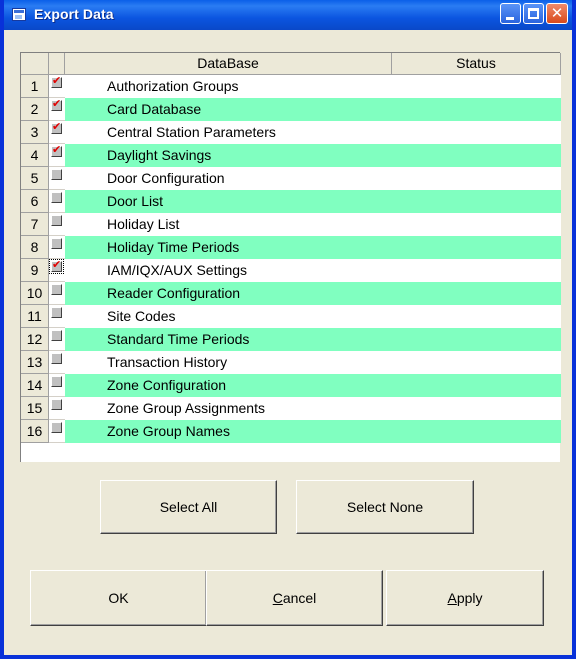  I want to click on database-name: Daylight Savings, so click(313, 155).